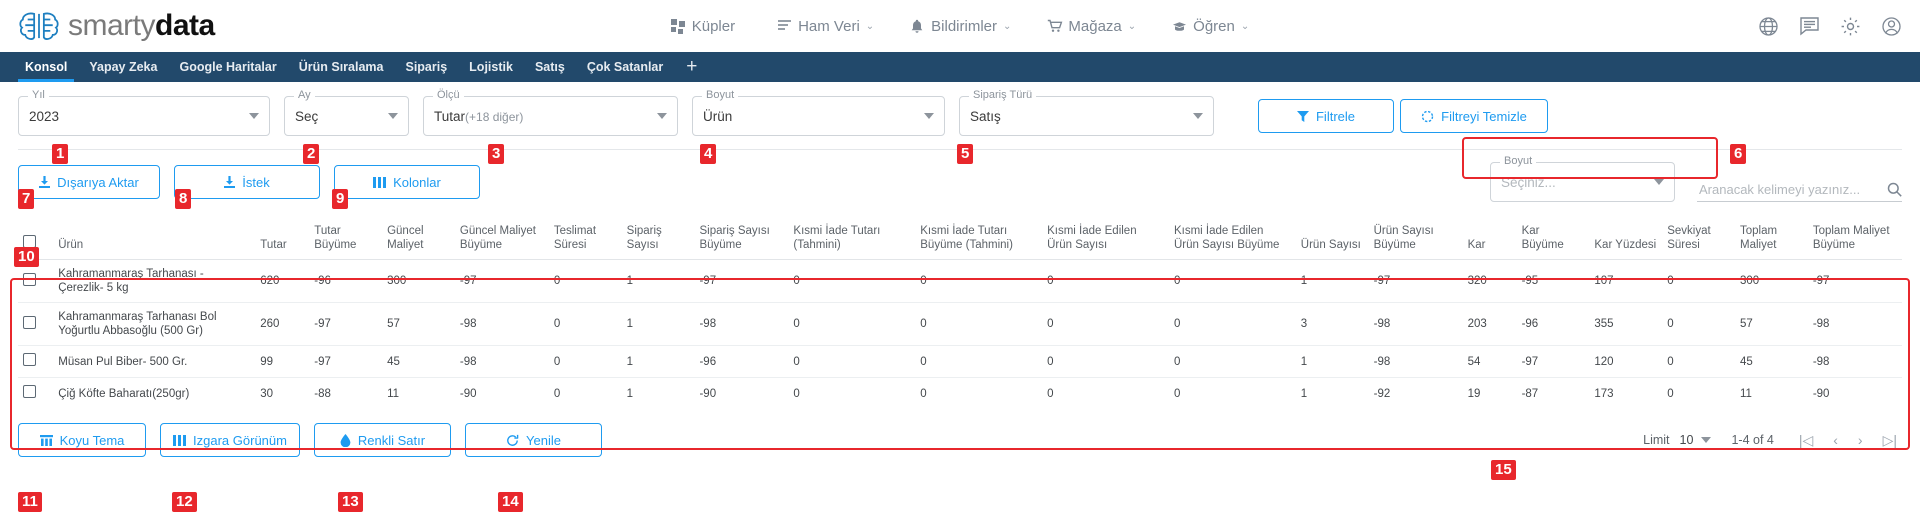 The image size is (1920, 530). Describe the element at coordinates (1809, 26) in the screenshot. I see `chat-icon` at that location.